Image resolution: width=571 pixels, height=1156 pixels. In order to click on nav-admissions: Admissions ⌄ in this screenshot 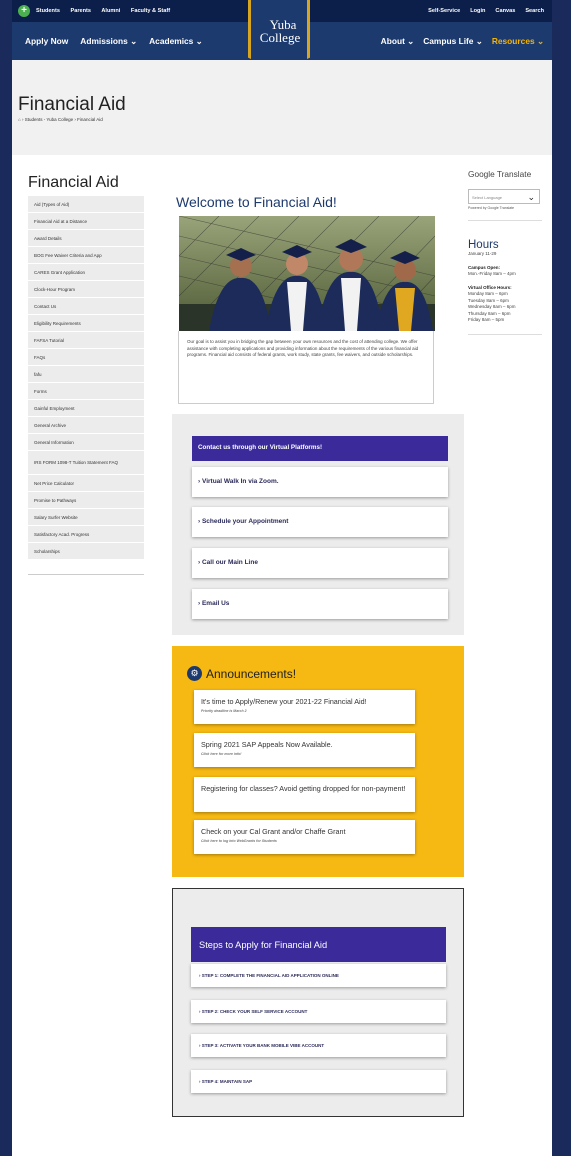, I will do `click(108, 41)`.